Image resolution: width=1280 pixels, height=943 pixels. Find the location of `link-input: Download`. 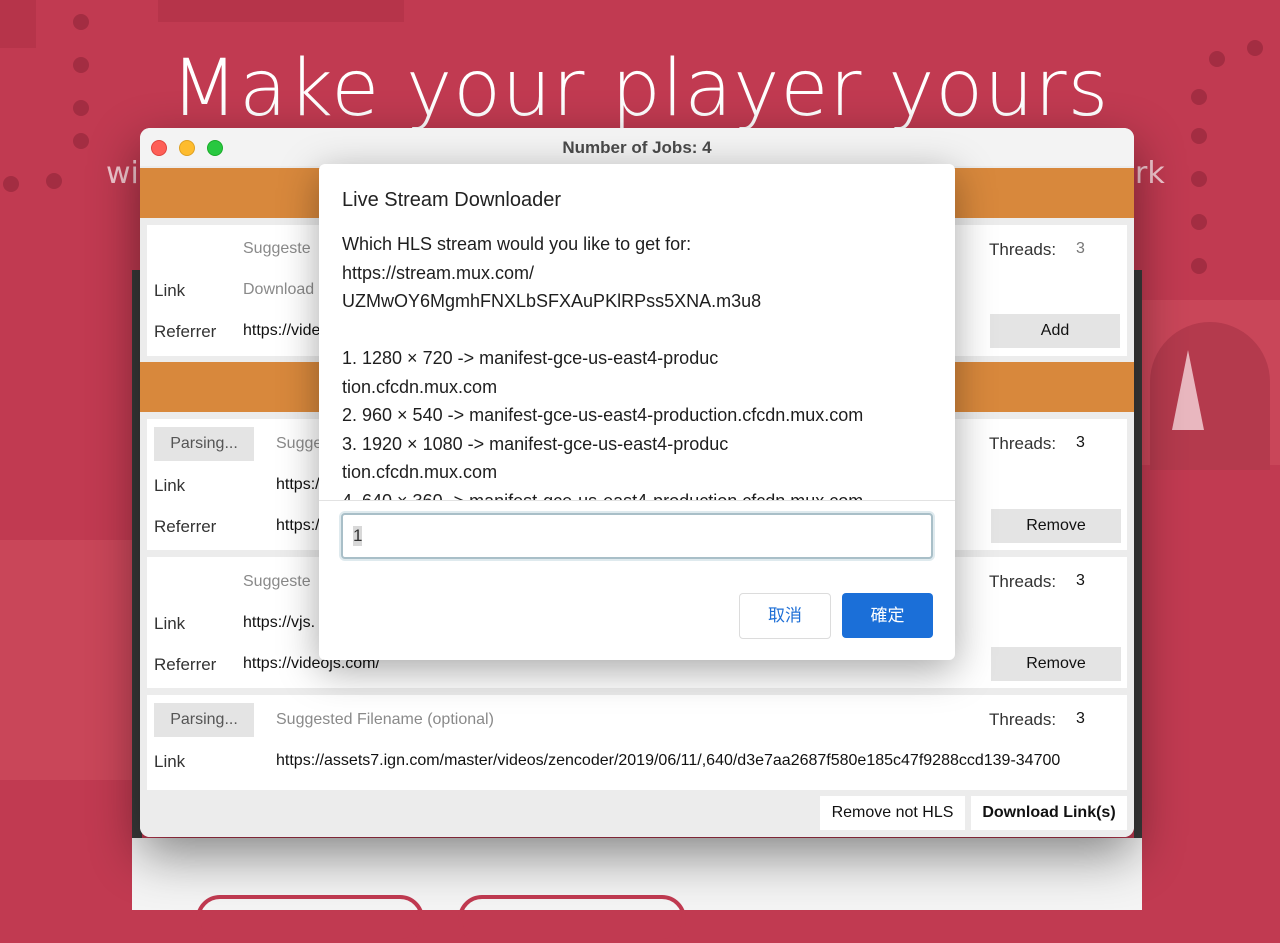

link-input: Download is located at coordinates (283, 290).